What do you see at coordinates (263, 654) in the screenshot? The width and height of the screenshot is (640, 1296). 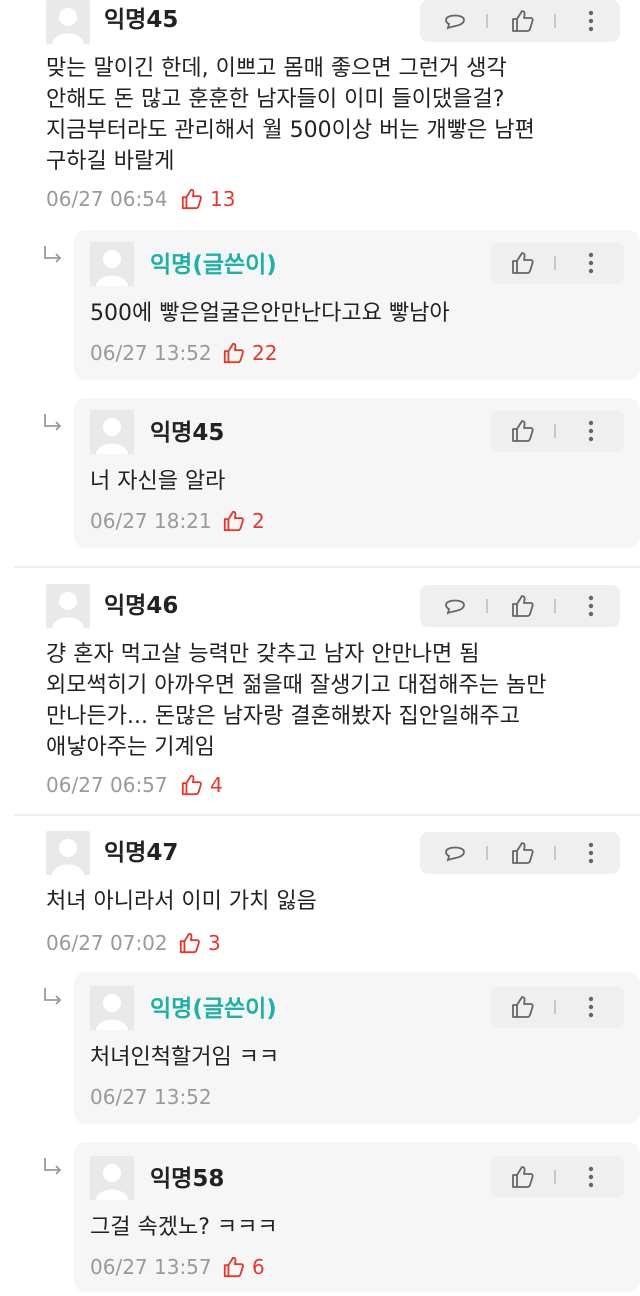 I see `comment-text-line: 걍 혼자 먹고살 능력만 갖추고 남자 안만나면 됨` at bounding box center [263, 654].